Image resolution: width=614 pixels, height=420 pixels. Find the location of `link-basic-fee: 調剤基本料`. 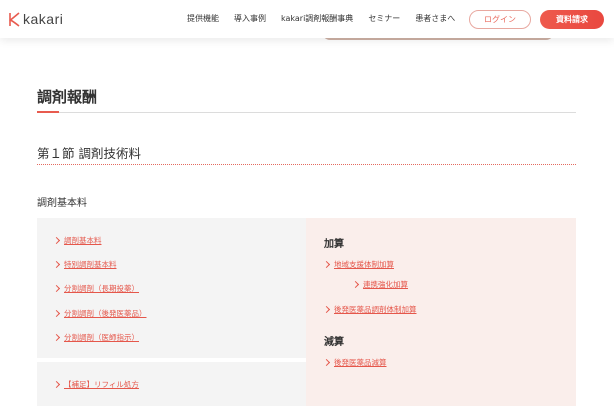

link-basic-fee: 調剤基本料 is located at coordinates (77, 240).